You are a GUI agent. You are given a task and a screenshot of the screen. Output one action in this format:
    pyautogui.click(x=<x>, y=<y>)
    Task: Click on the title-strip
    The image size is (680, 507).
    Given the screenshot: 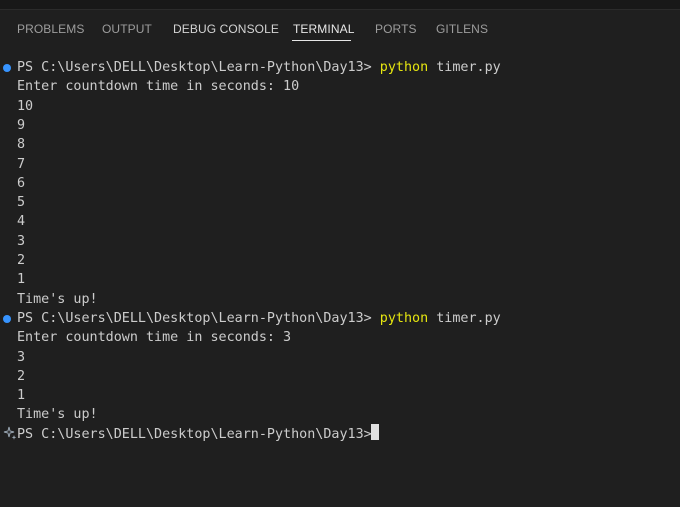 What is the action you would take?
    pyautogui.click(x=340, y=5)
    